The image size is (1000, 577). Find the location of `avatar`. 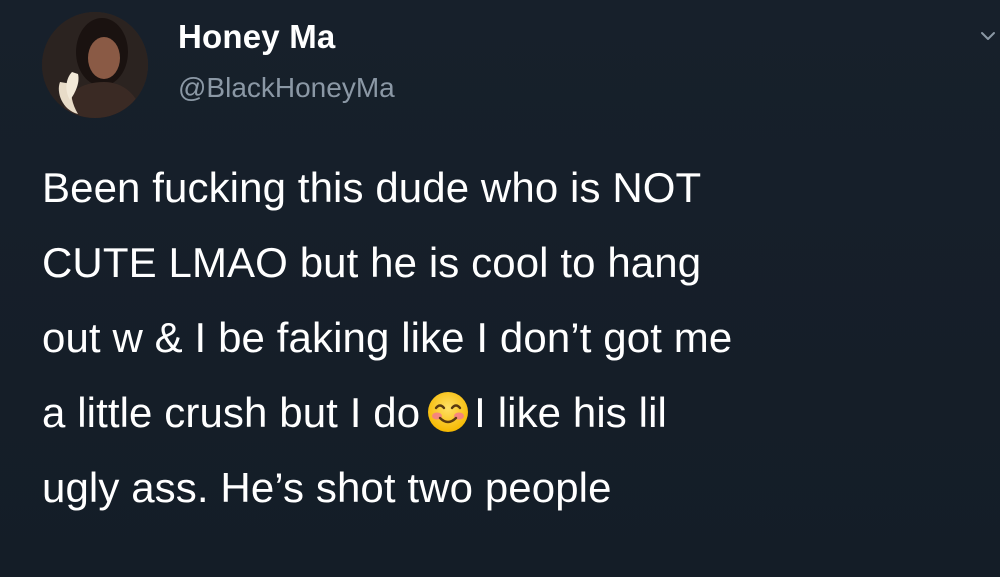

avatar is located at coordinates (95, 65).